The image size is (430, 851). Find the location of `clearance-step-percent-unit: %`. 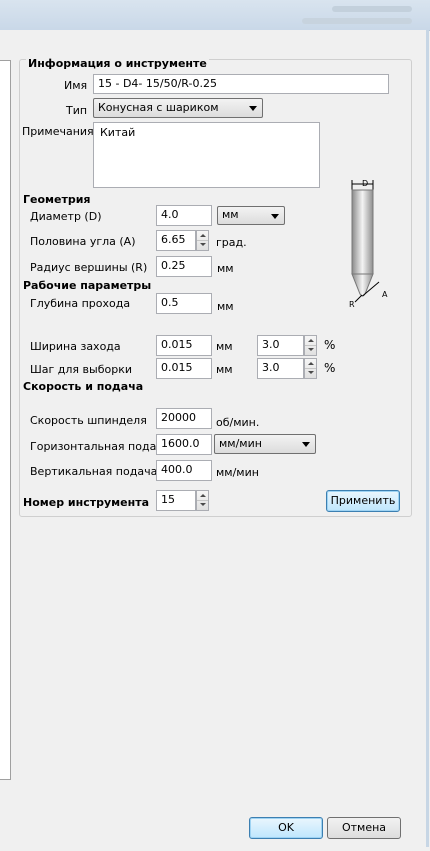

clearance-step-percent-unit: % is located at coordinates (330, 368).